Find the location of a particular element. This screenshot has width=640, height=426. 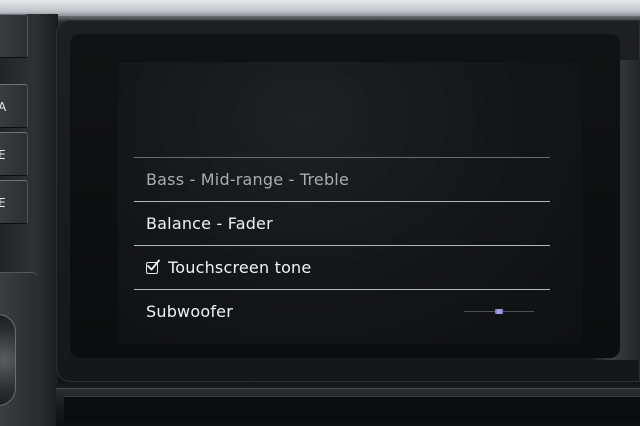

menu-item-subwoofer: Subwoofer is located at coordinates (342, 311).